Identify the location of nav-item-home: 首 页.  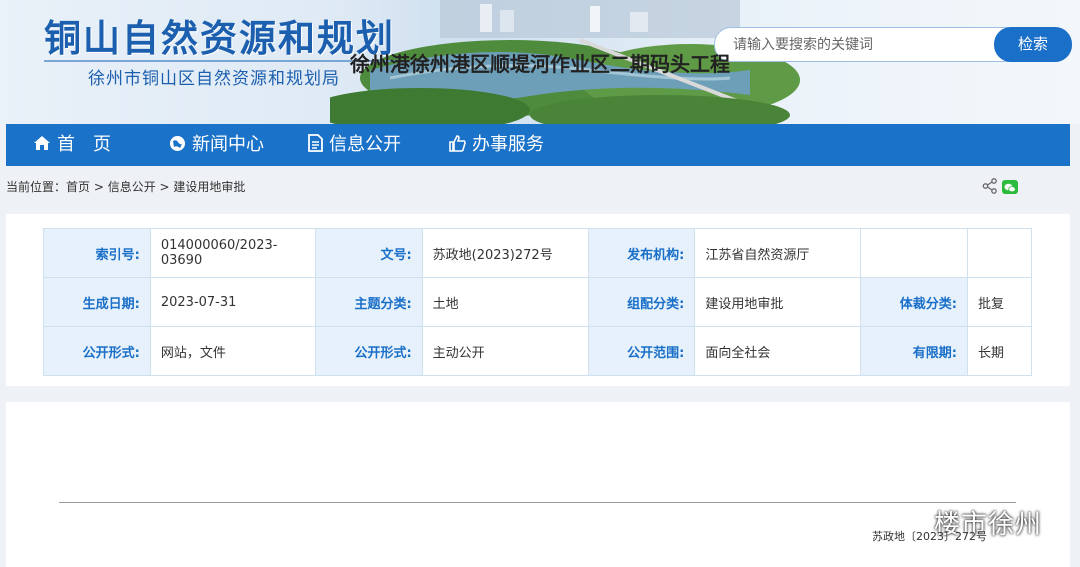
(72, 145).